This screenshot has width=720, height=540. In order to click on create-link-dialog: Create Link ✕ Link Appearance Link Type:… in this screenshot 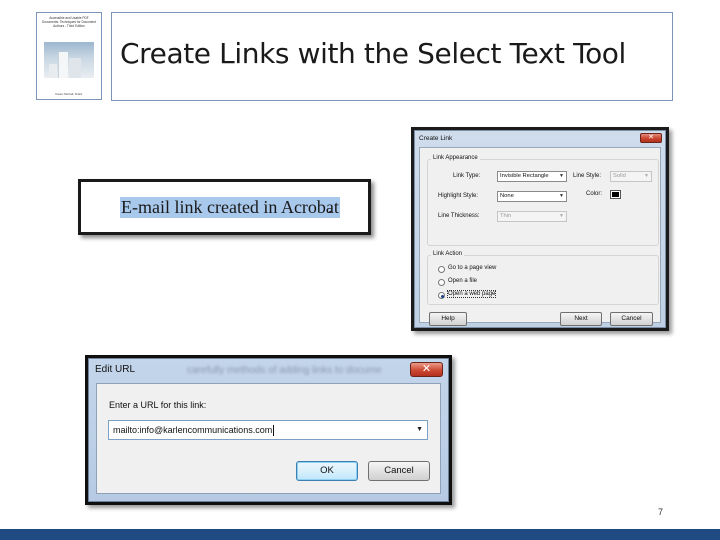, I will do `click(540, 229)`.